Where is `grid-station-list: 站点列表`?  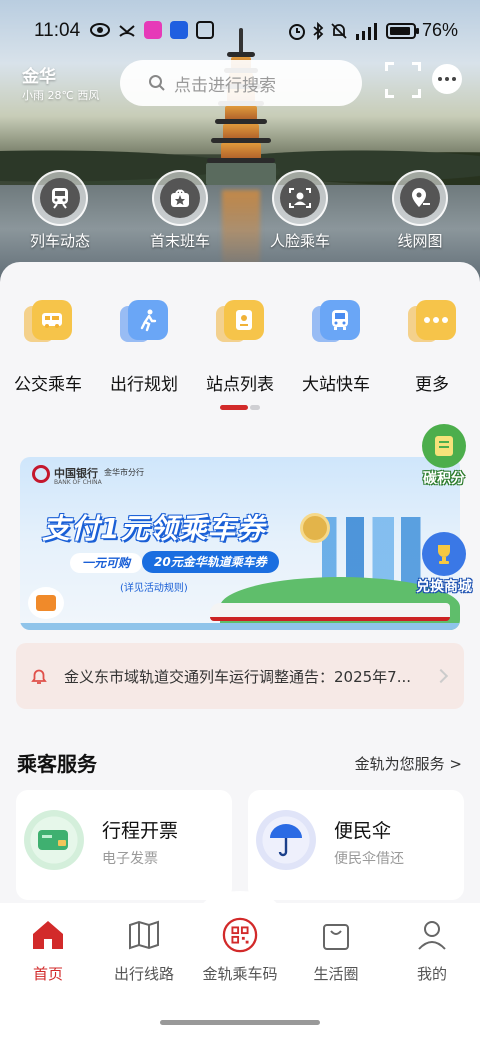 grid-station-list: 站点列表 is located at coordinates (240, 347).